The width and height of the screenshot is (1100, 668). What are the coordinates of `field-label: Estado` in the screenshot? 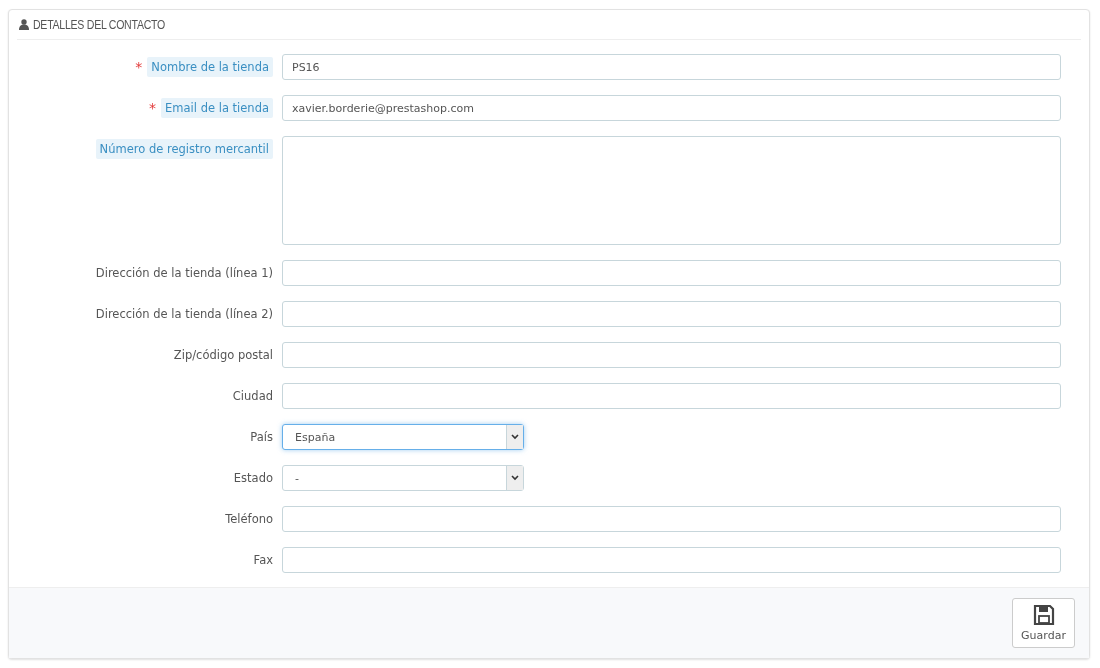 It's located at (253, 478).